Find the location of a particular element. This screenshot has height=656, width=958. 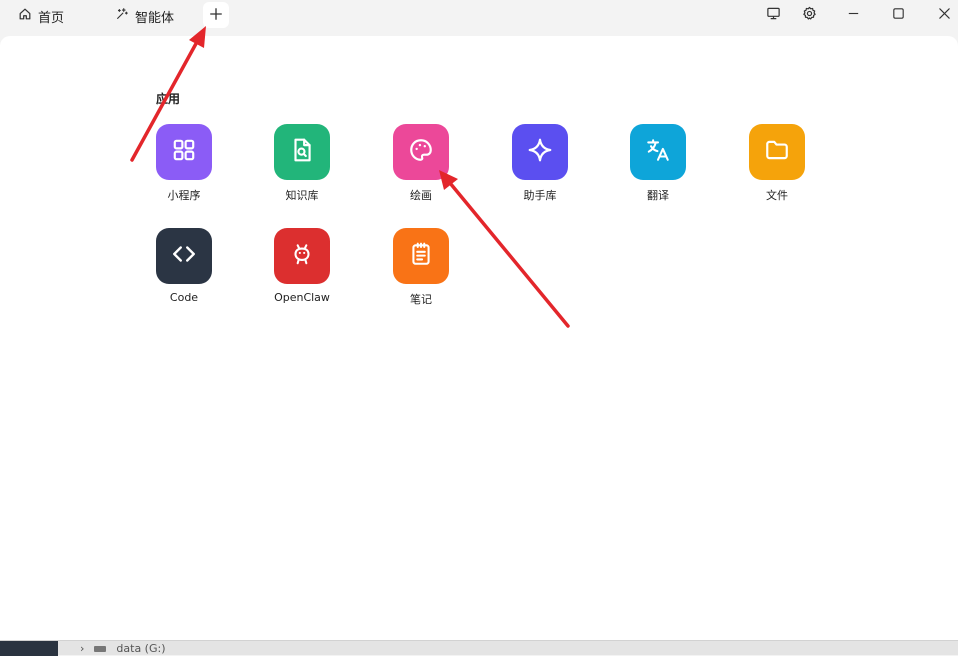

plus-icon is located at coordinates (216, 15).